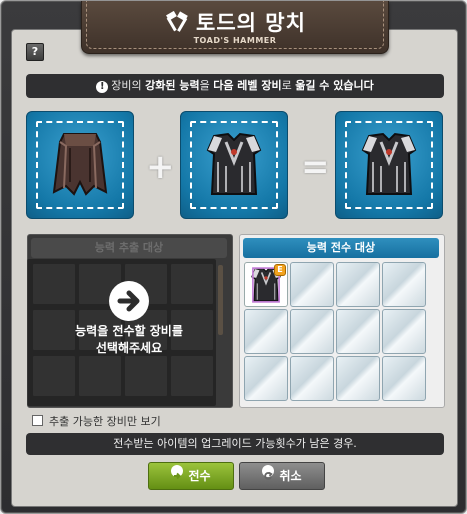 Image resolution: width=467 pixels, height=514 pixels. What do you see at coordinates (129, 301) in the screenshot?
I see `arrow-right-icon` at bounding box center [129, 301].